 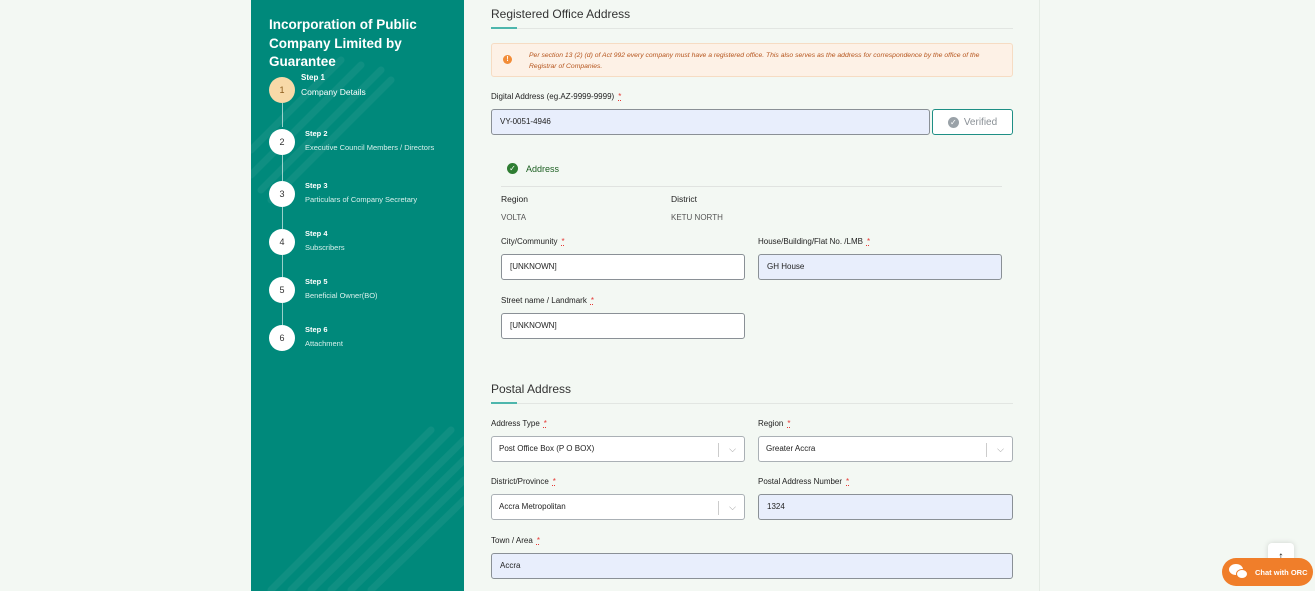 What do you see at coordinates (333, 92) in the screenshot?
I see `step-label: Company Details` at bounding box center [333, 92].